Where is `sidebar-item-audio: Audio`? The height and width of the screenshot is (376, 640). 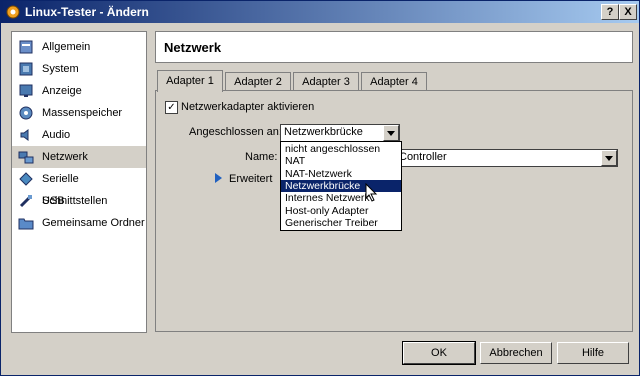 sidebar-item-audio: Audio is located at coordinates (79, 135).